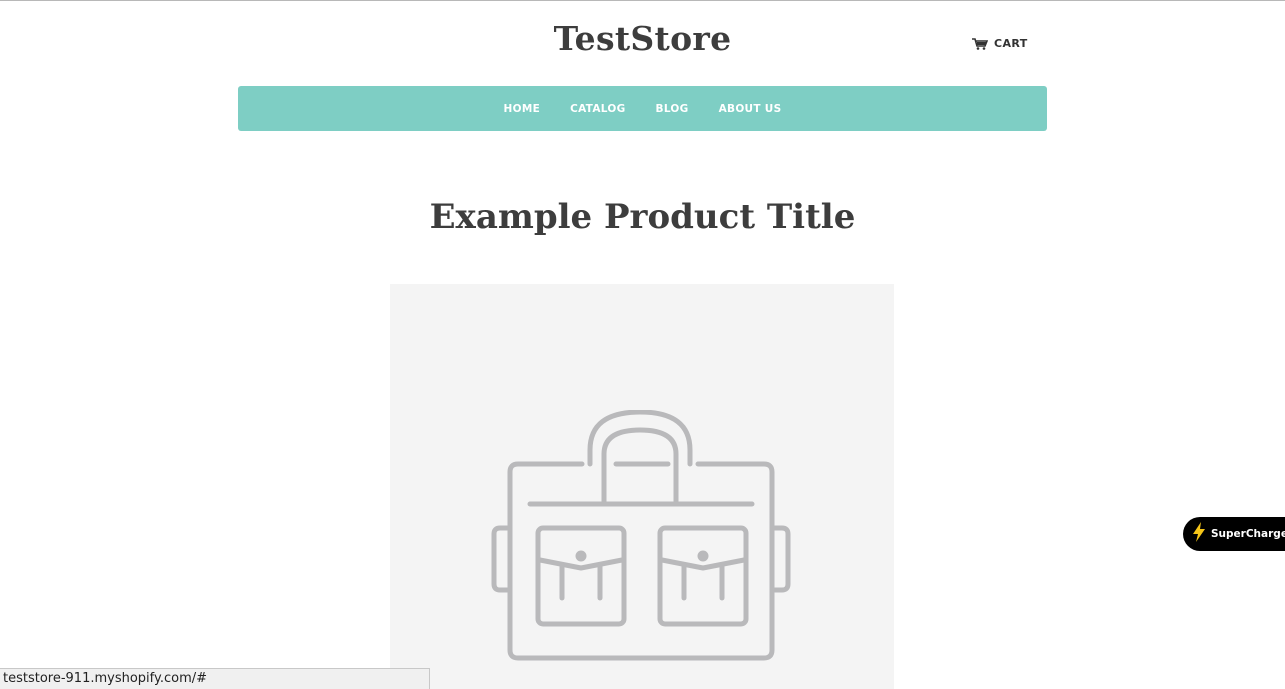  Describe the element at coordinates (641, 535) in the screenshot. I see `bag-placeholder-icon` at that location.